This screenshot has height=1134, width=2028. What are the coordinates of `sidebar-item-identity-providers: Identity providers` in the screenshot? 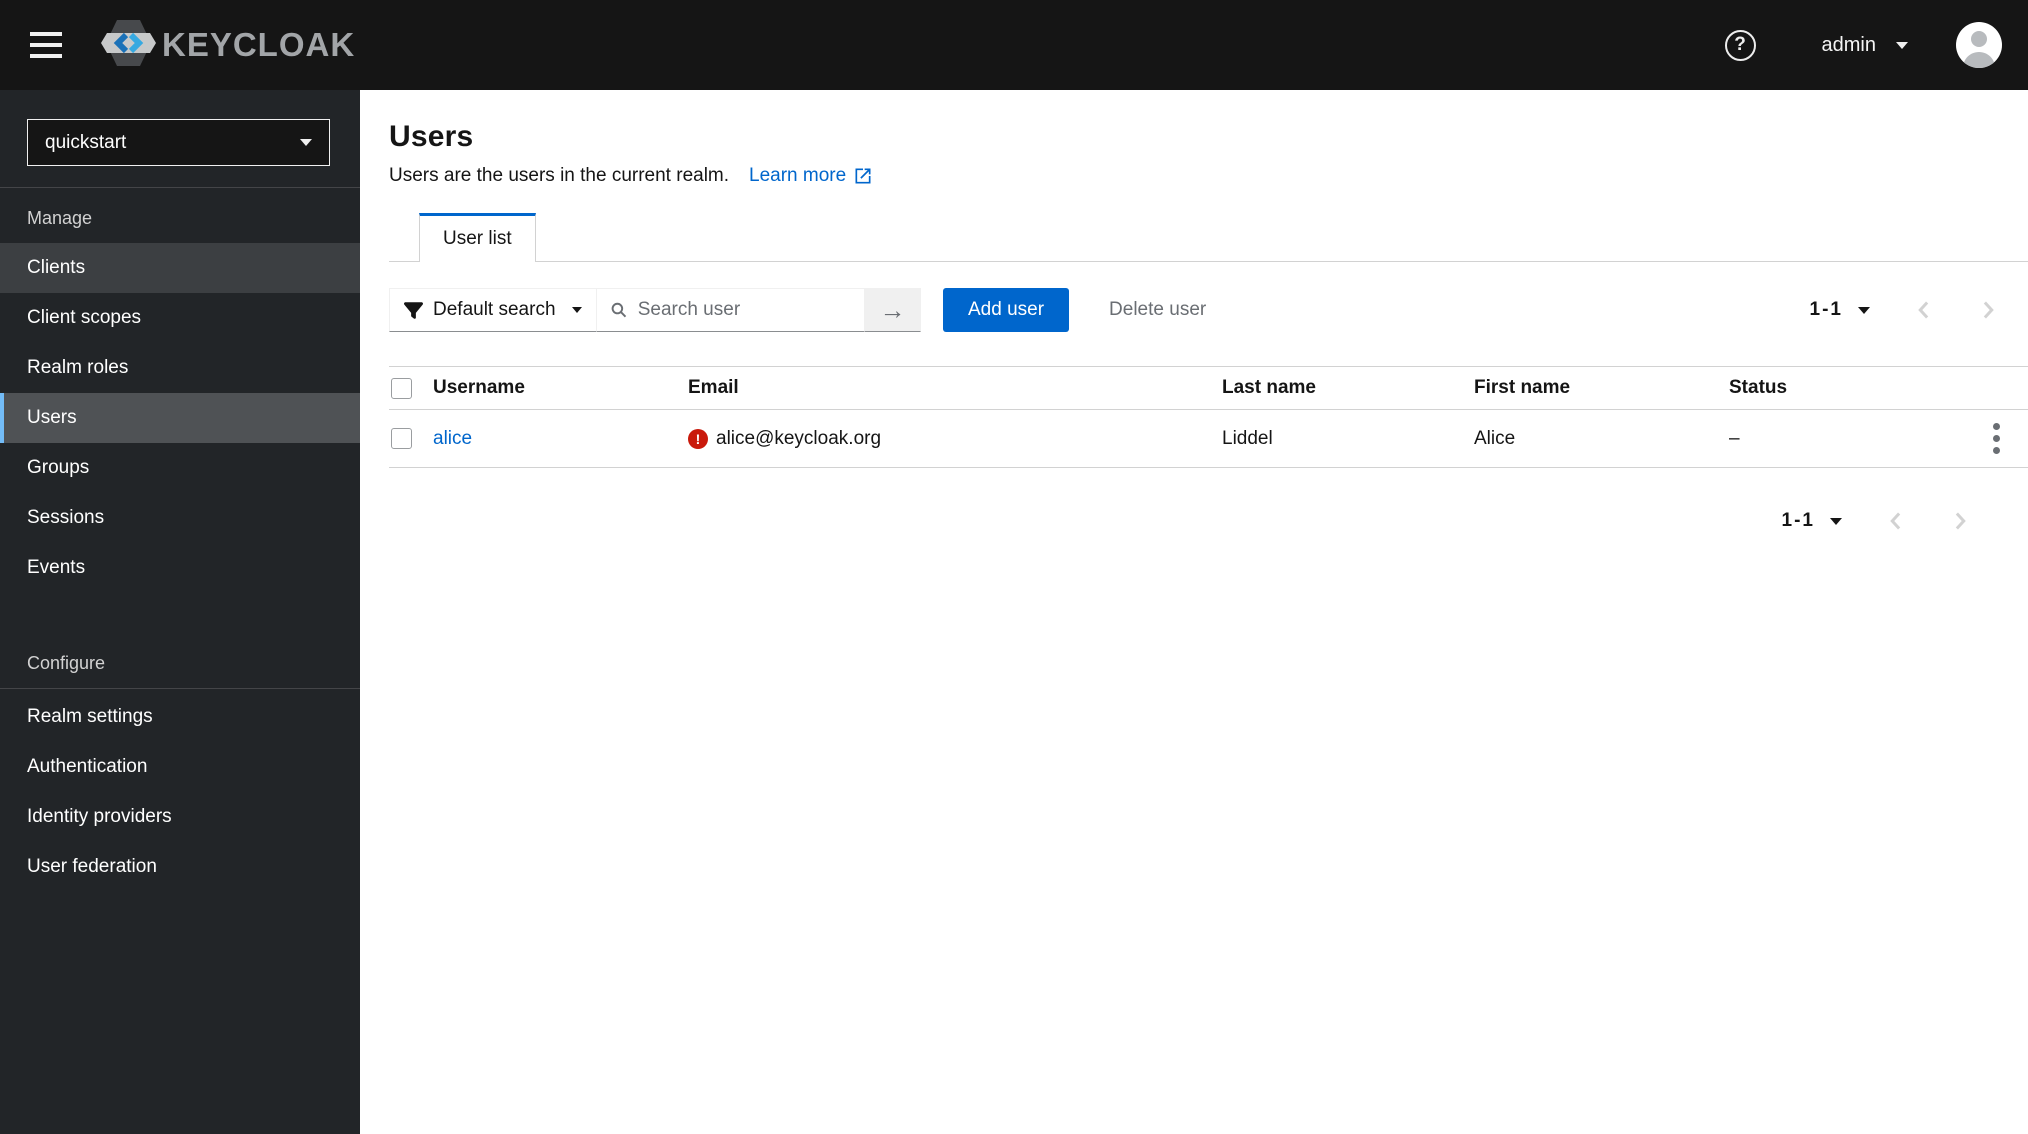 It's located at (180, 817).